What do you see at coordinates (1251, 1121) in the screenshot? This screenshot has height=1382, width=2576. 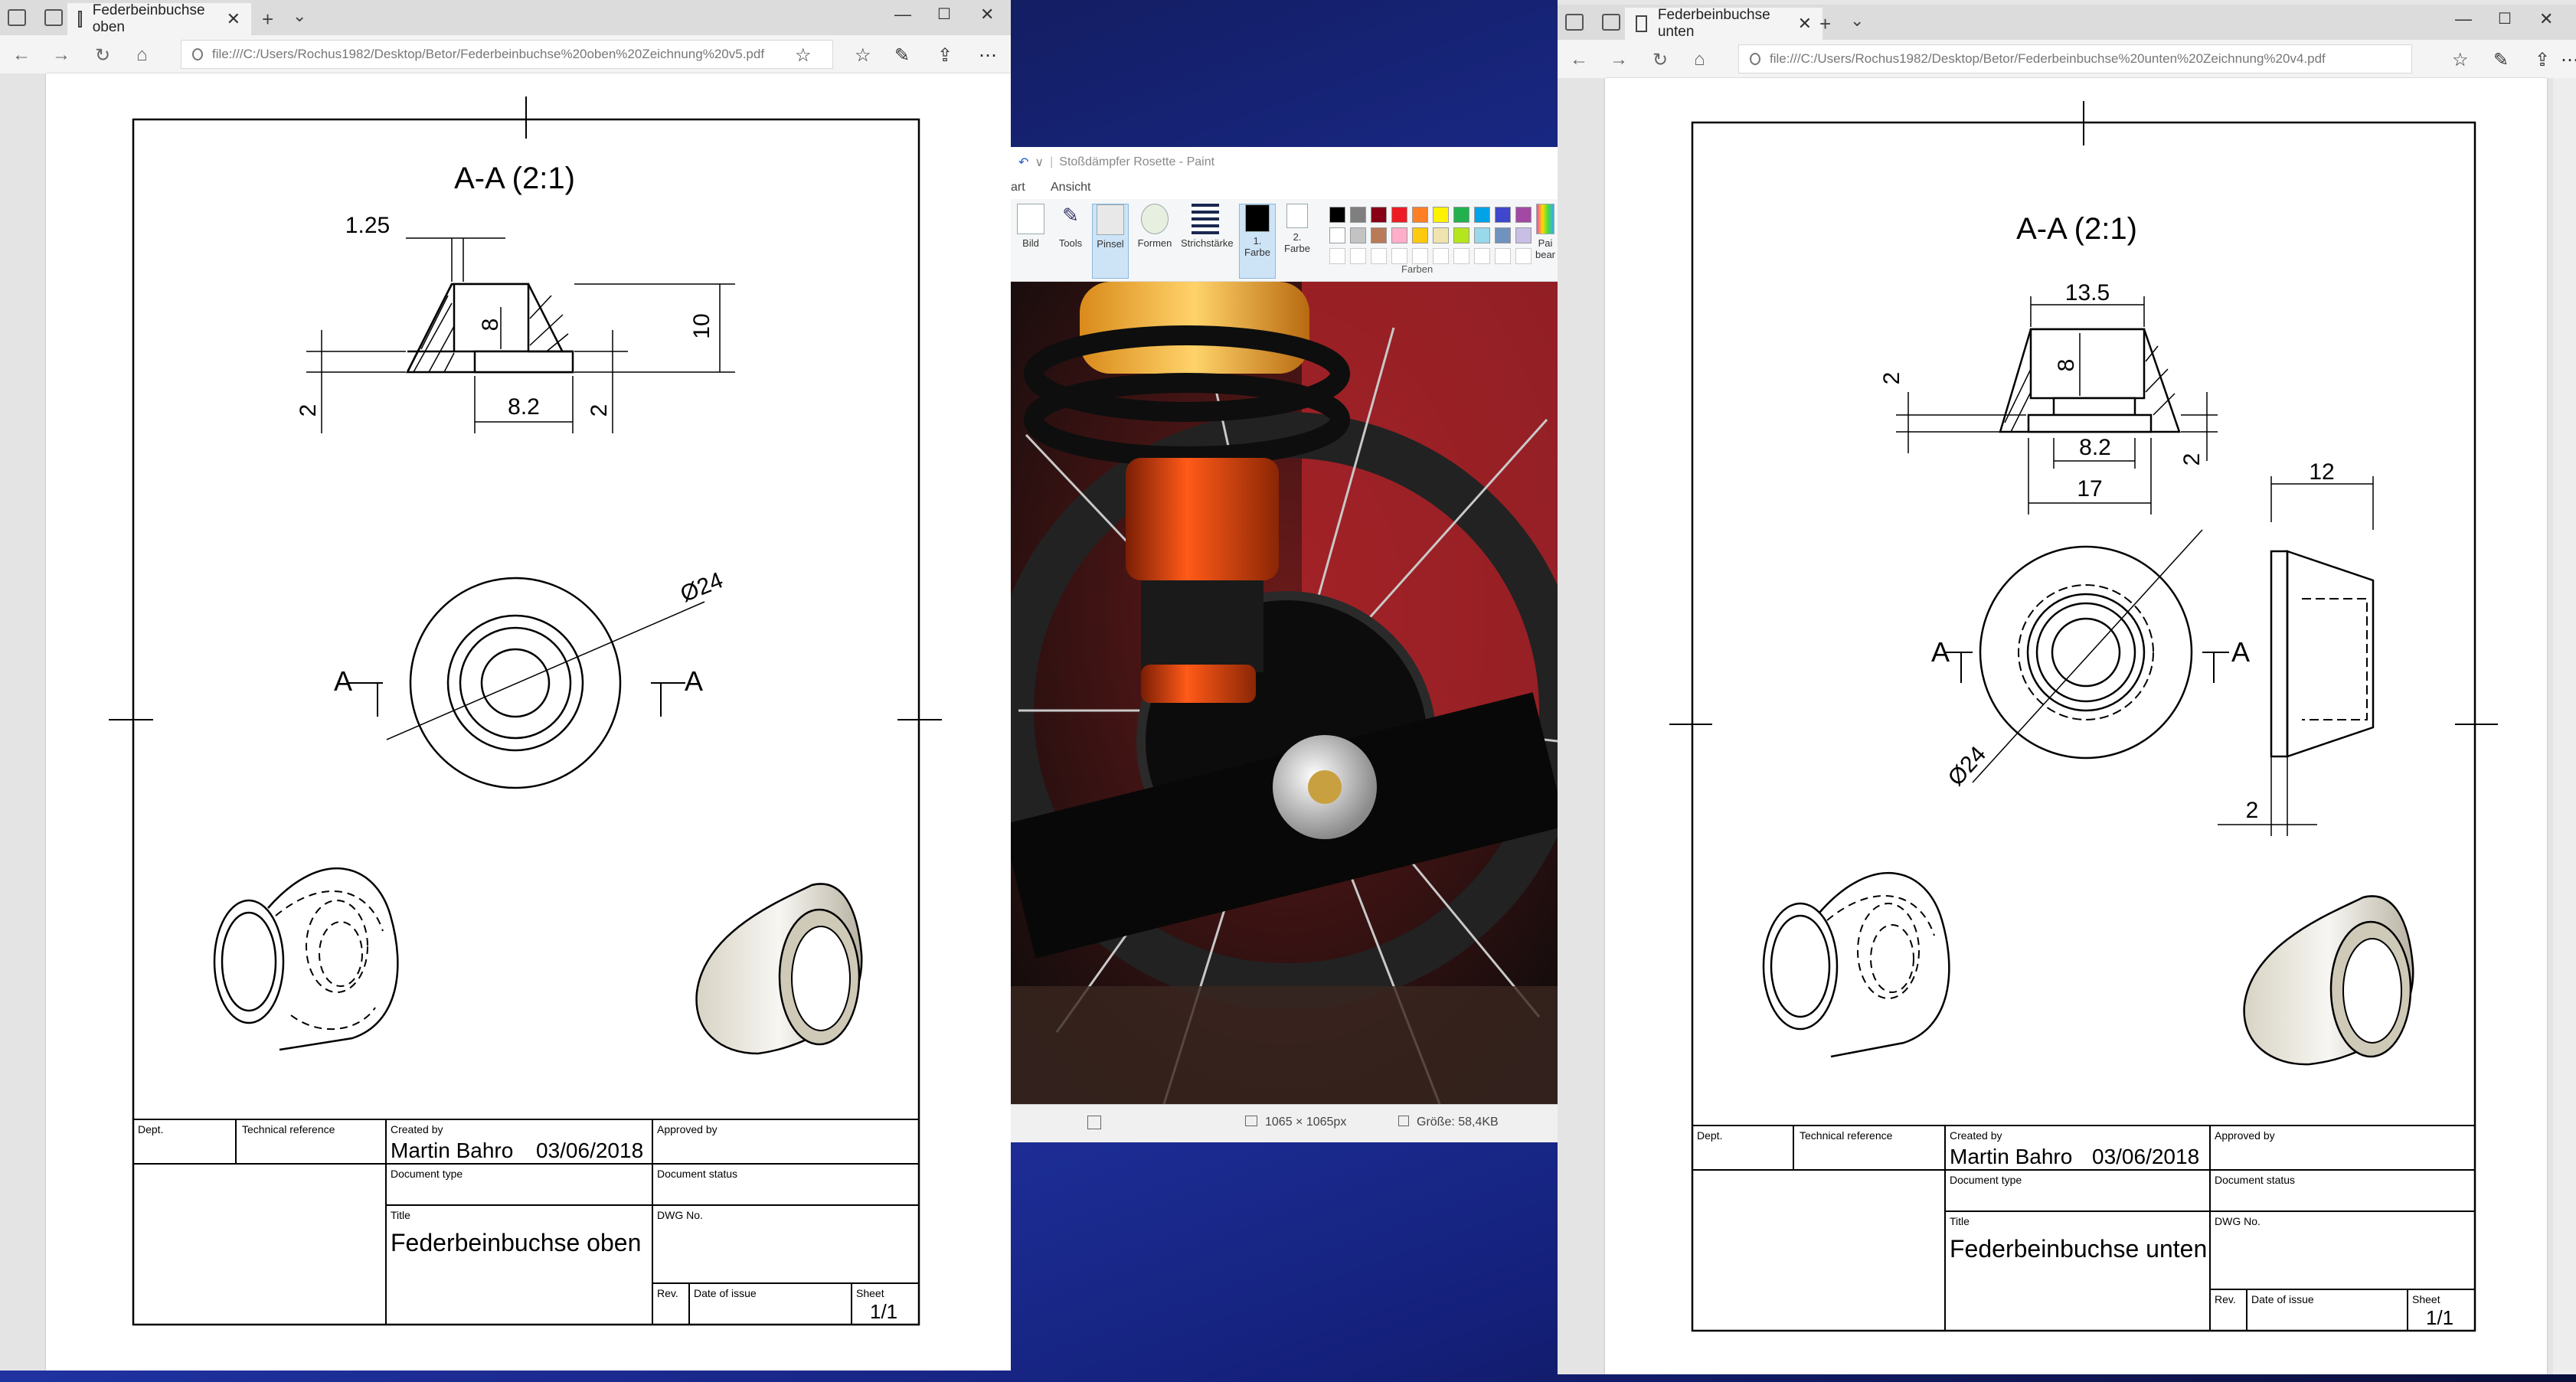 I see `dimensions-icon` at bounding box center [1251, 1121].